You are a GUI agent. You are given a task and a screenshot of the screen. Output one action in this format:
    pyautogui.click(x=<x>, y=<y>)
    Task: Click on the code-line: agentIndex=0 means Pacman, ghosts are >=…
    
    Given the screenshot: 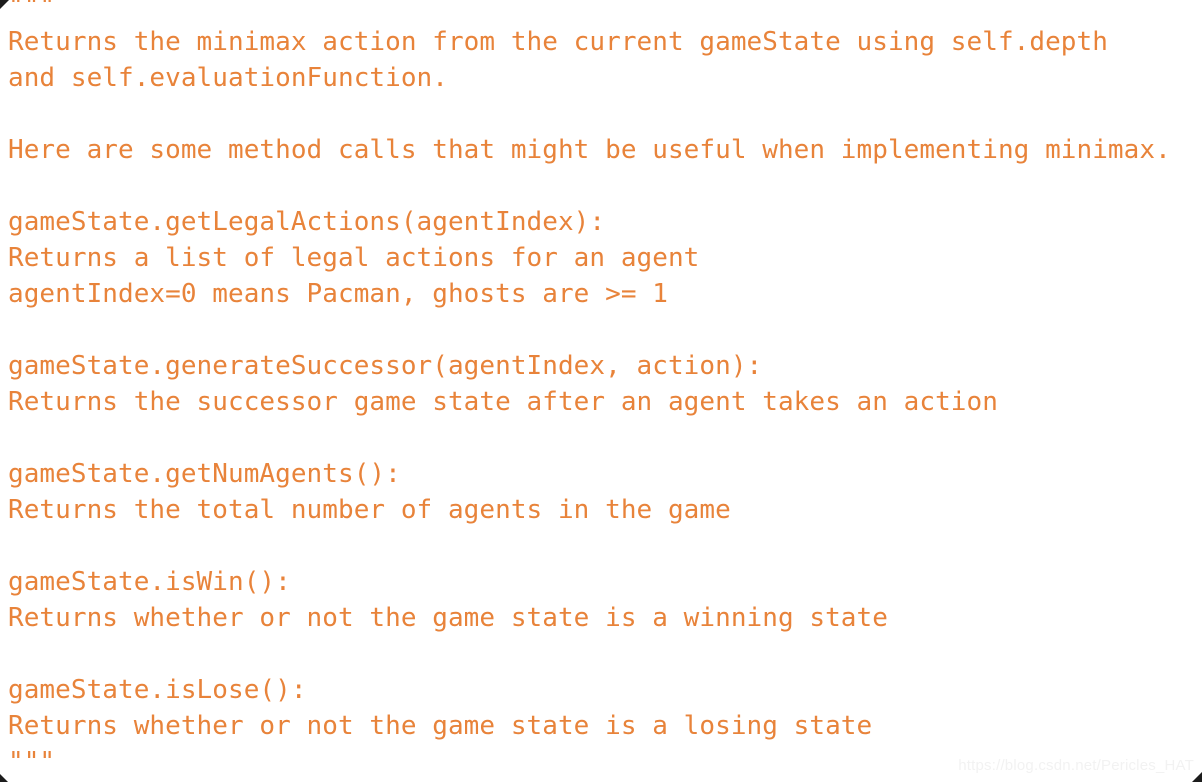 What is the action you would take?
    pyautogui.click(x=338, y=294)
    